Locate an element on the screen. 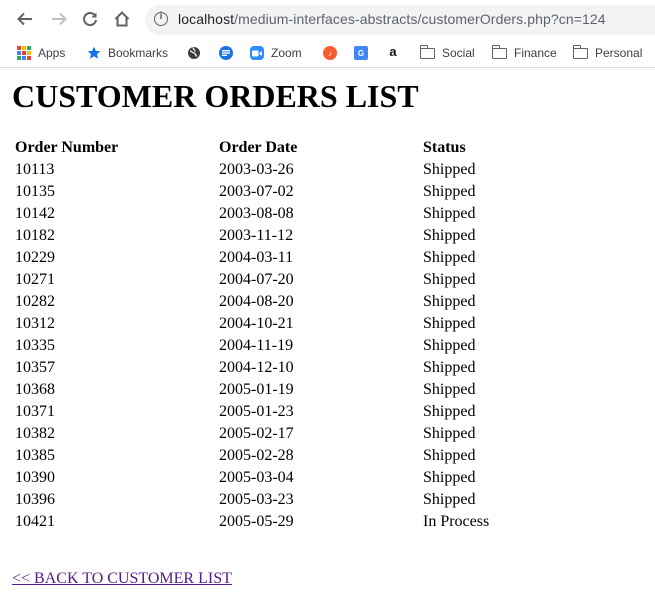 This screenshot has height=615, width=655. apps-grid-icon is located at coordinates (24, 53).